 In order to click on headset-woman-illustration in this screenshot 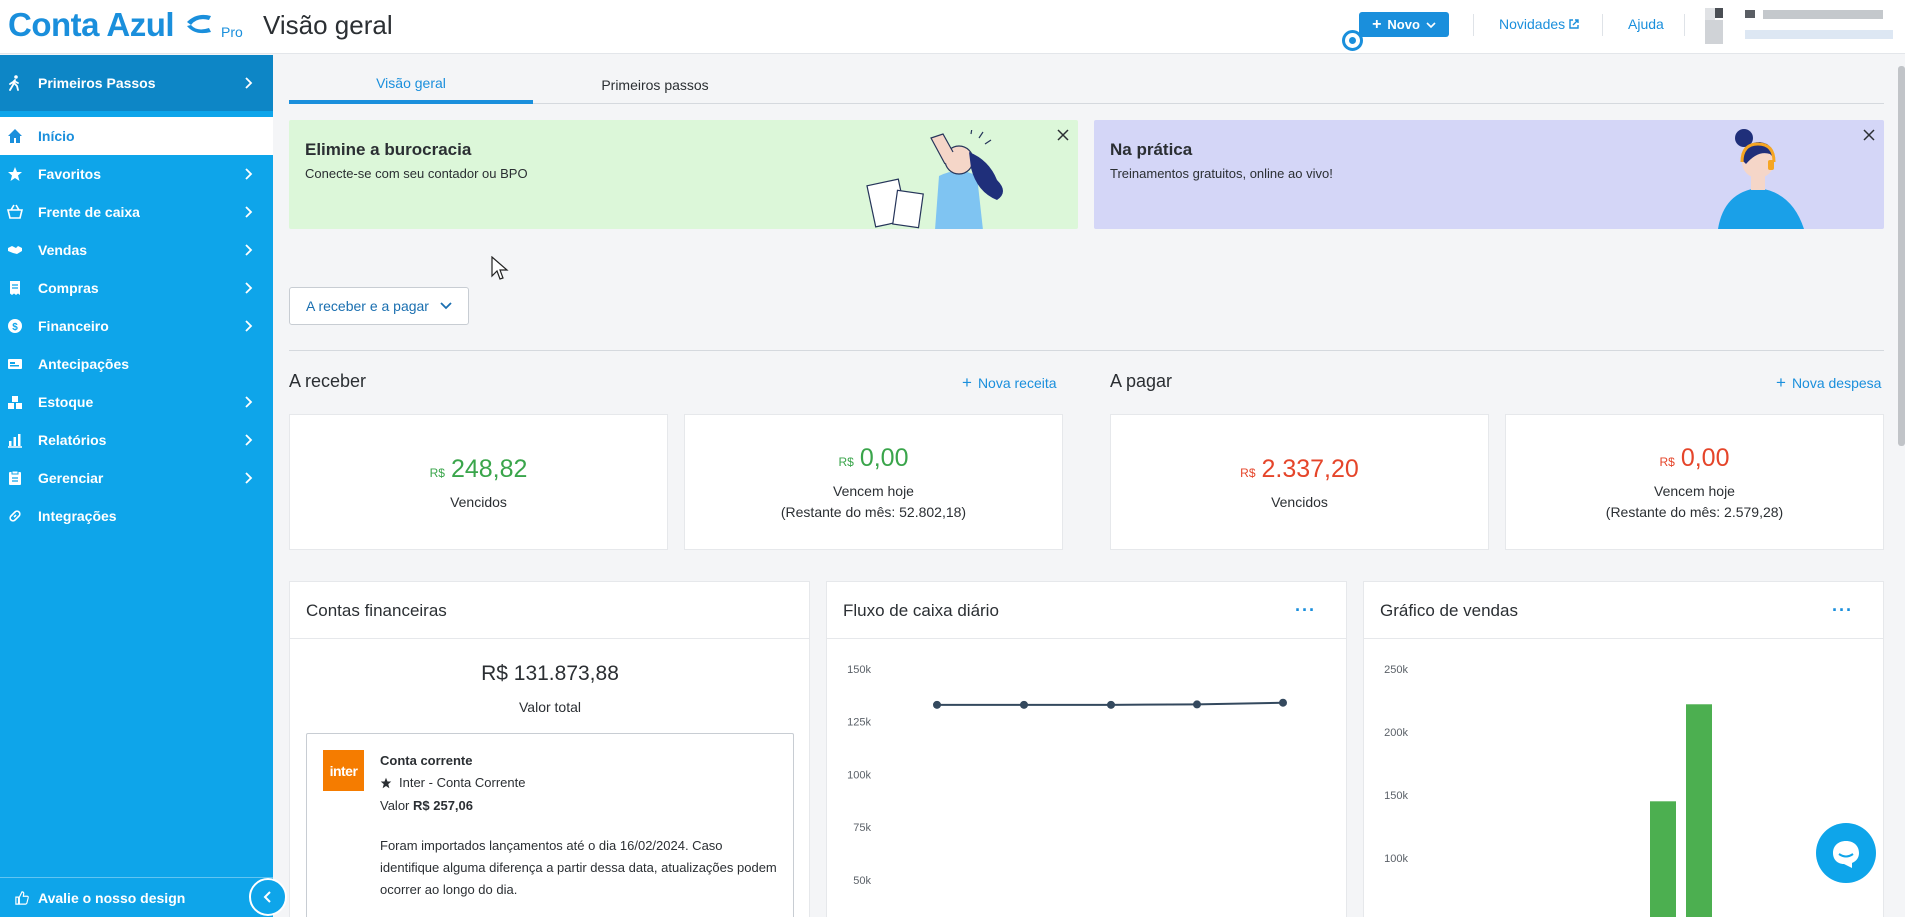, I will do `click(1761, 179)`.